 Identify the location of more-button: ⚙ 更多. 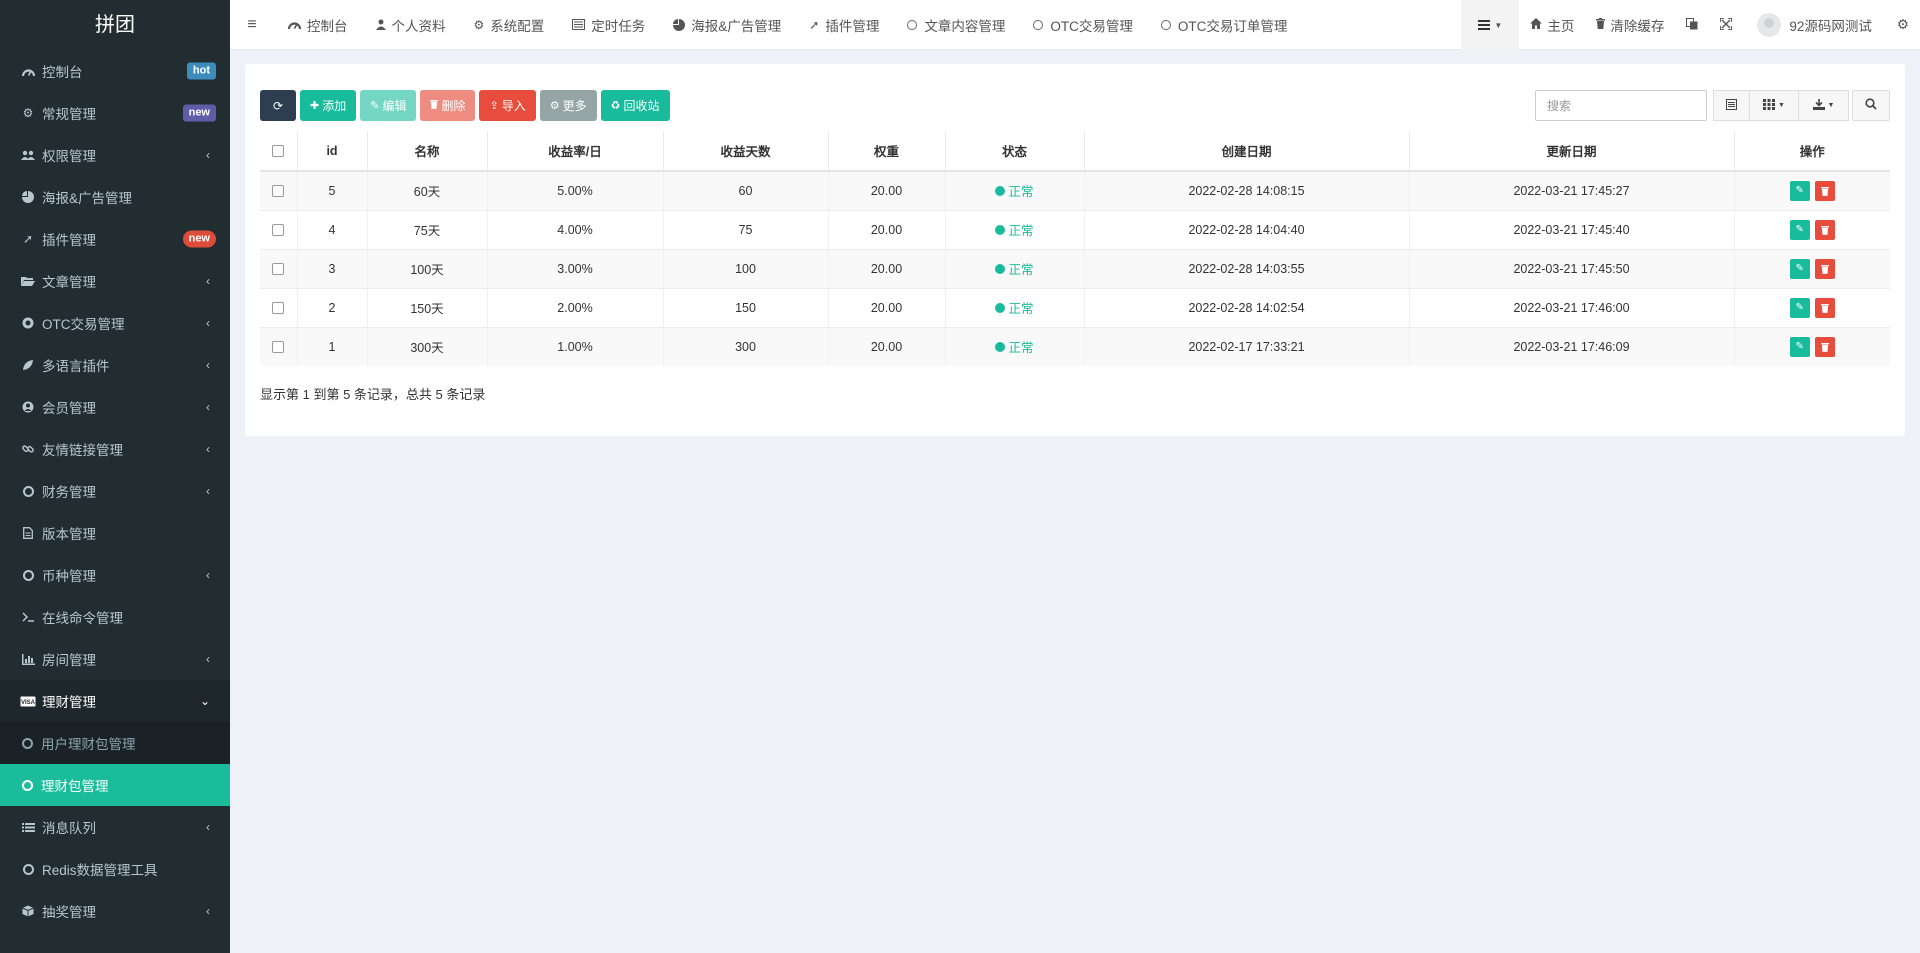
(568, 105).